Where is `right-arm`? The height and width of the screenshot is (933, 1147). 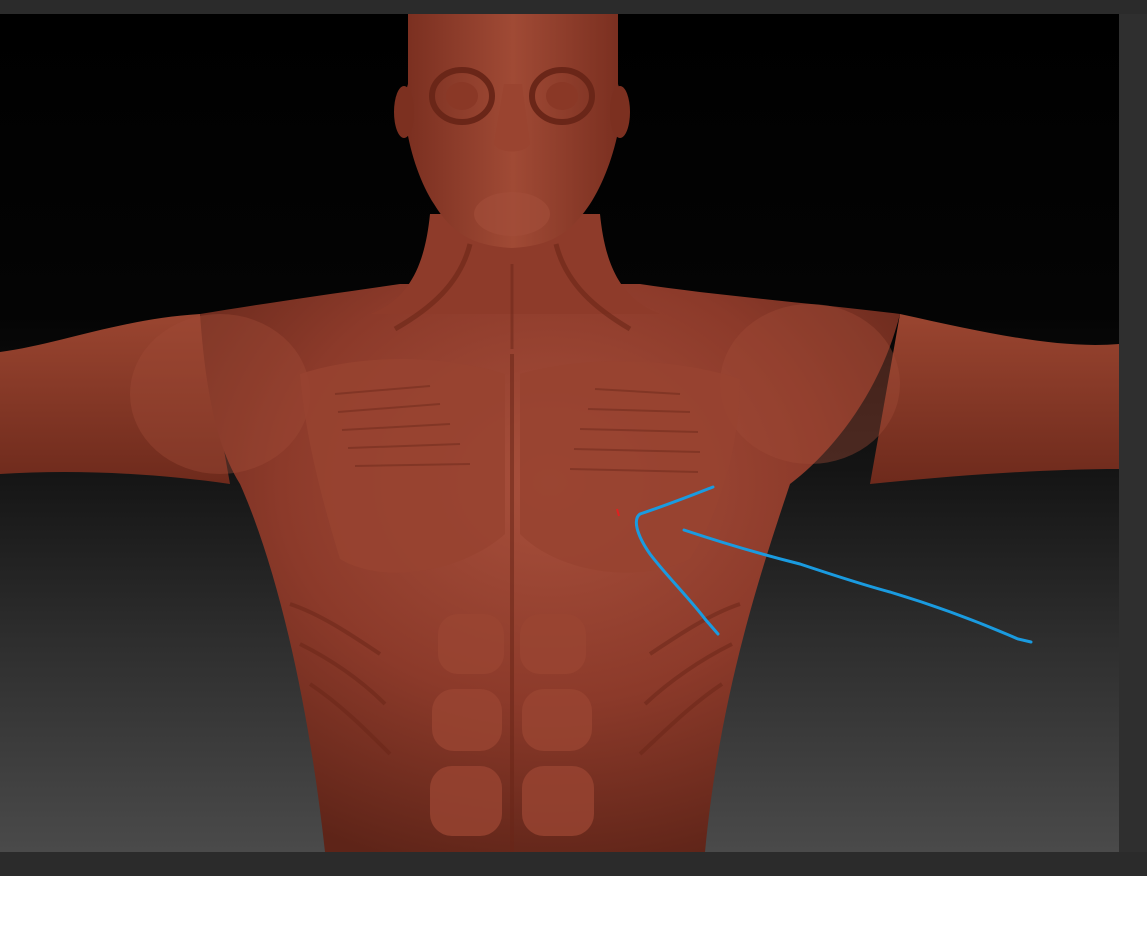
right-arm is located at coordinates (994, 399).